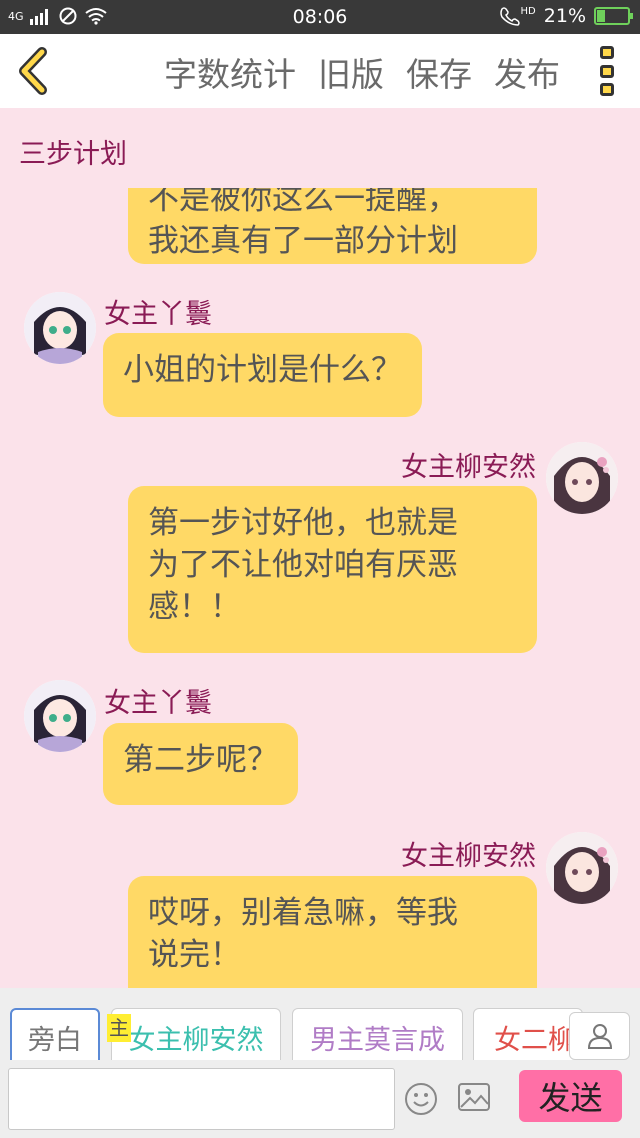  Describe the element at coordinates (528, 11) in the screenshot. I see `hd-label: HD` at that location.